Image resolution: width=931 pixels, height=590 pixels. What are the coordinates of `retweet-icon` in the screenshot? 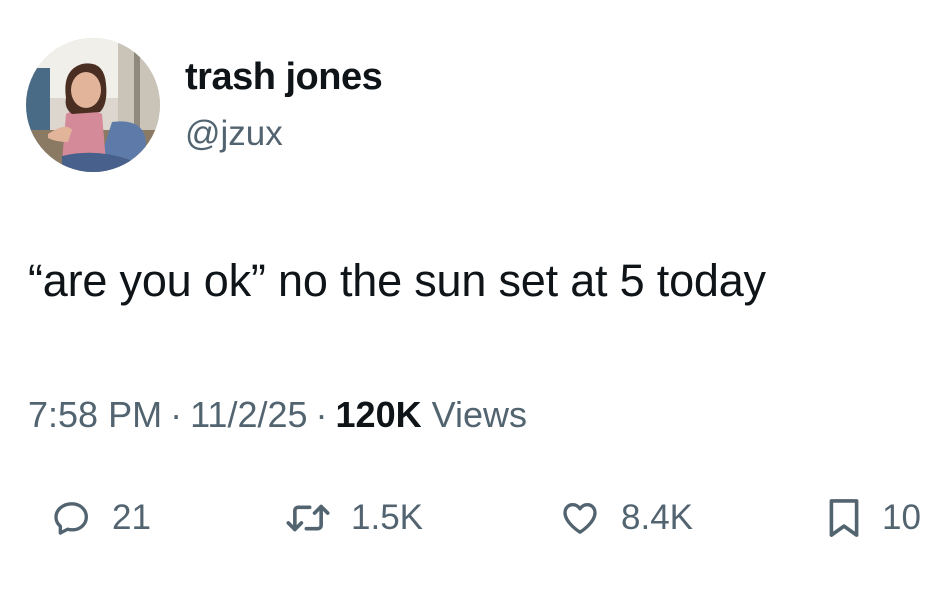 It's located at (308, 518).